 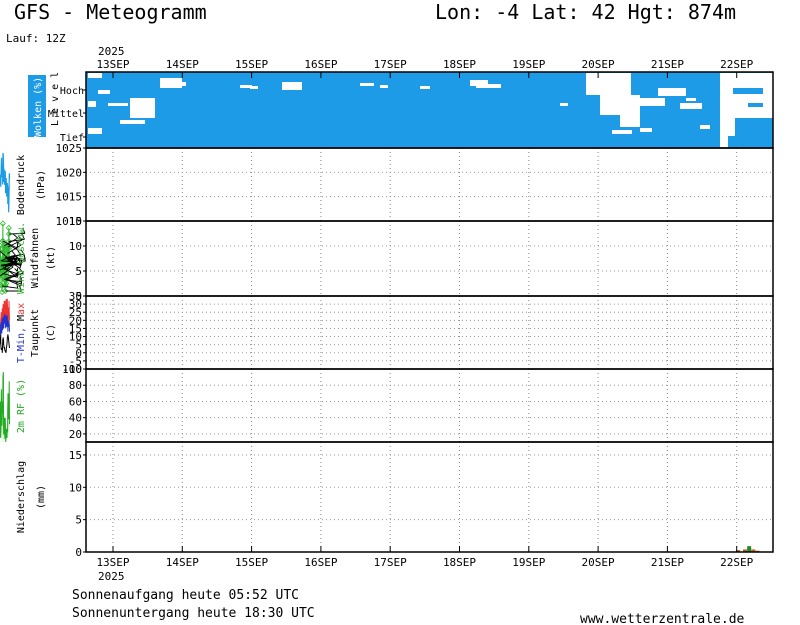 What do you see at coordinates (75, 385) in the screenshot?
I see `humidity-ytick: 80` at bounding box center [75, 385].